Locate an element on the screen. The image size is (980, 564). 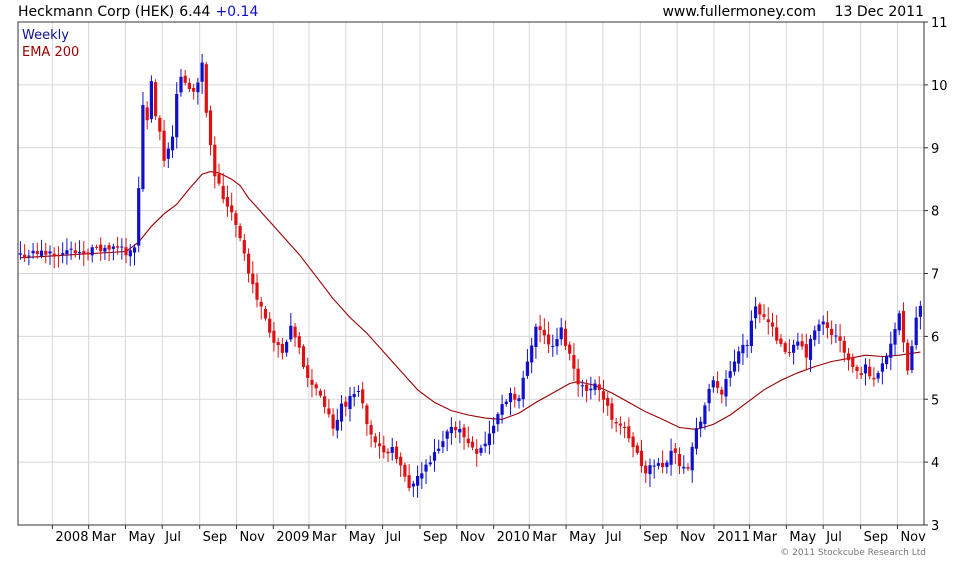
x-tick-label: Nov is located at coordinates (253, 537).